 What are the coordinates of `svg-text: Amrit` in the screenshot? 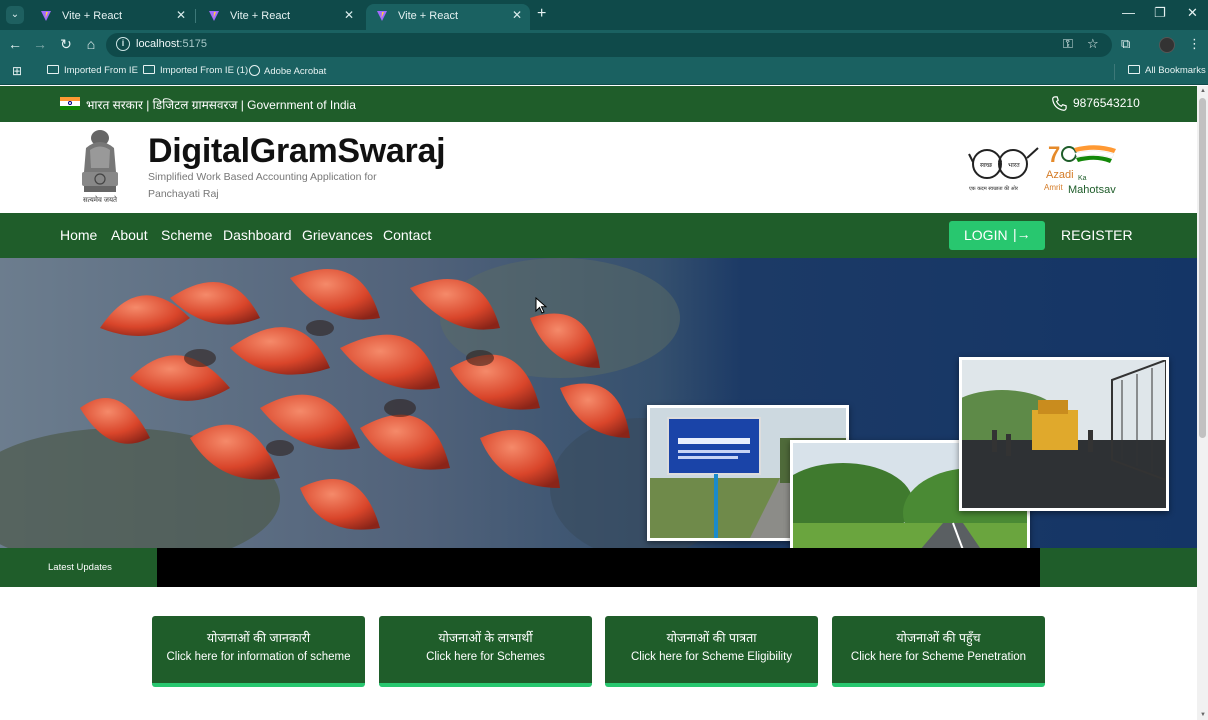 It's located at (1053, 187).